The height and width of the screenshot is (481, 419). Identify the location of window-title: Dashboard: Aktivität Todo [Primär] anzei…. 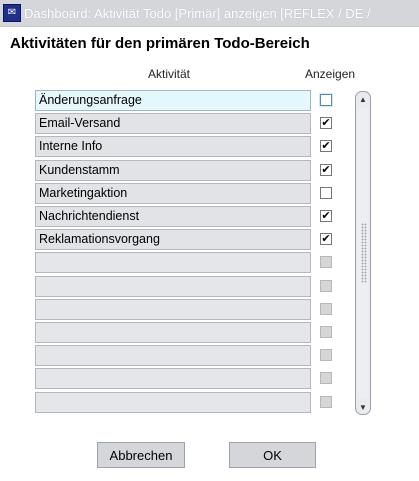
(197, 13).